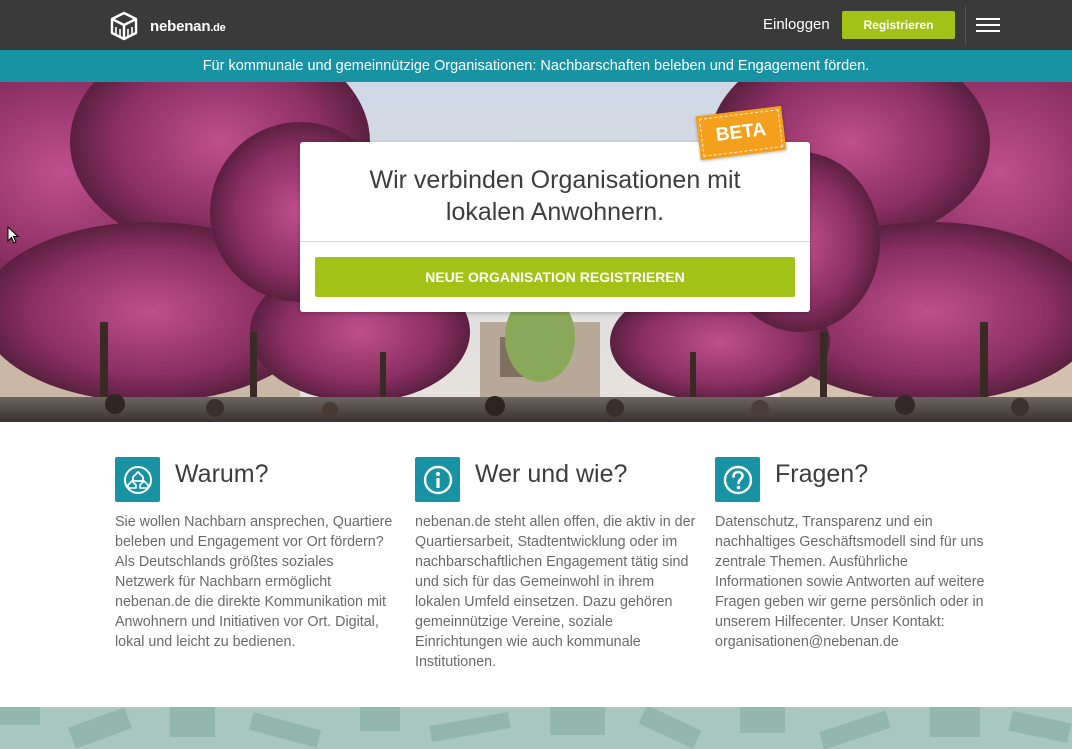 This screenshot has width=1072, height=749. Describe the element at coordinates (822, 474) in the screenshot. I see `column-heading: Fragen?` at that location.